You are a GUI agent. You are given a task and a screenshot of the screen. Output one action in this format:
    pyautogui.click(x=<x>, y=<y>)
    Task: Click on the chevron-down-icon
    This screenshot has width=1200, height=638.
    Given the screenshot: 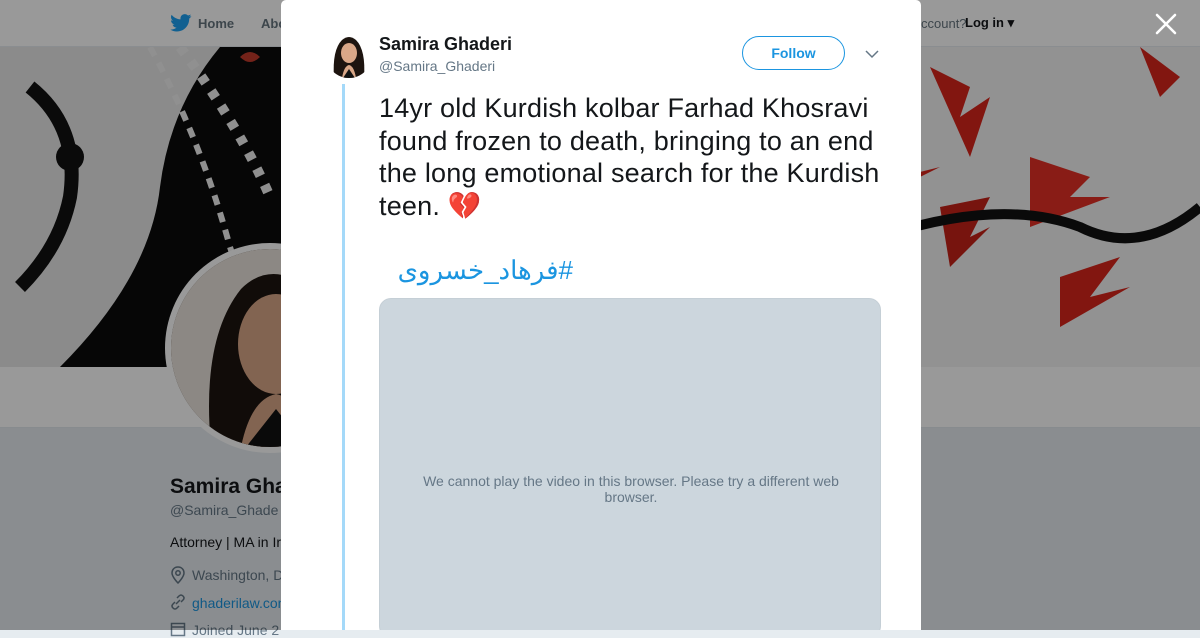 What is the action you would take?
    pyautogui.click(x=872, y=54)
    